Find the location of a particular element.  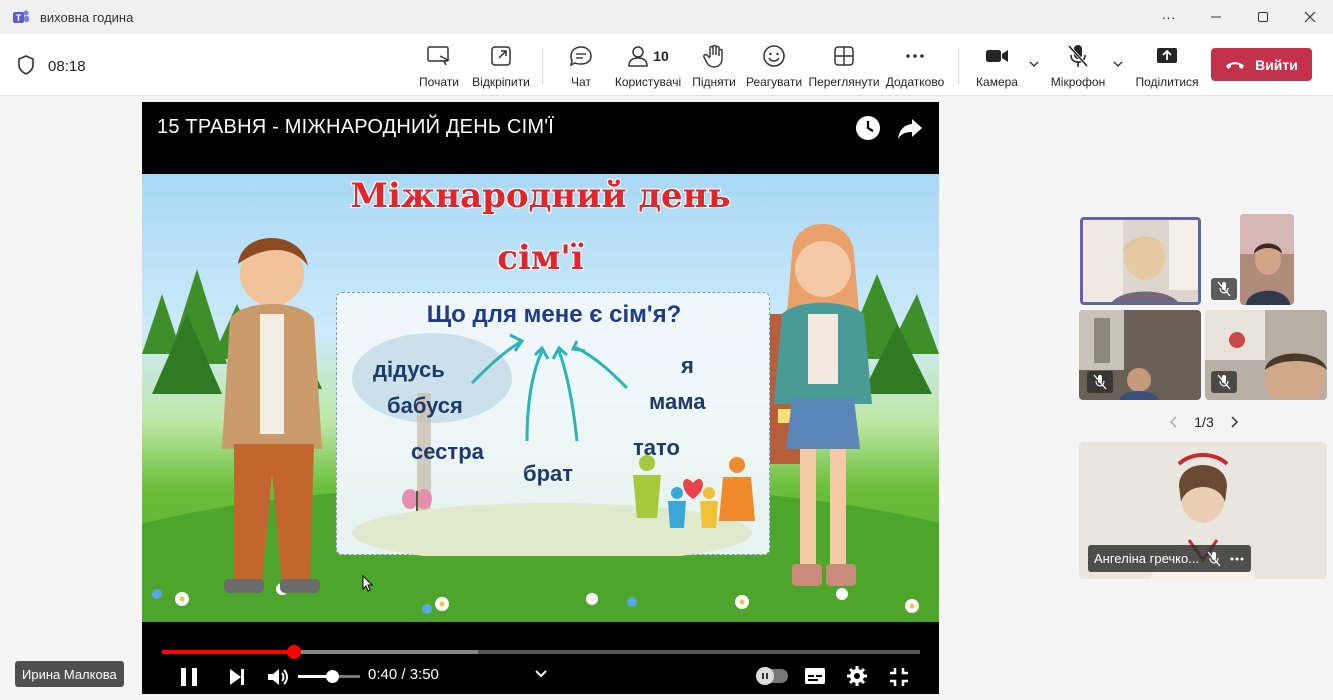

next-icon is located at coordinates (237, 677).